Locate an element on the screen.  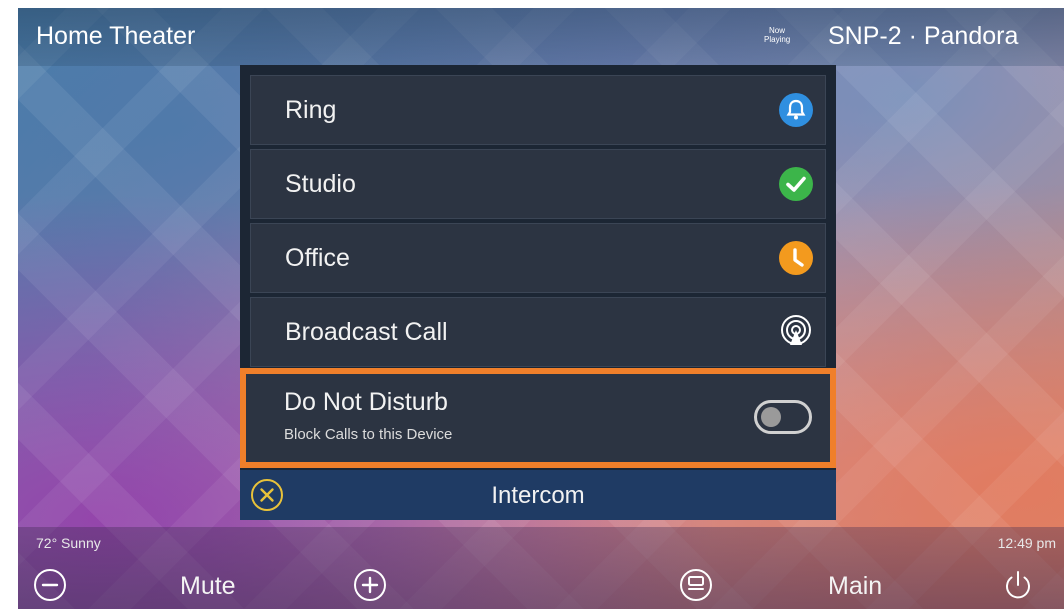
intercom-item-broadcast-call: Broadcast Call is located at coordinates (538, 332).